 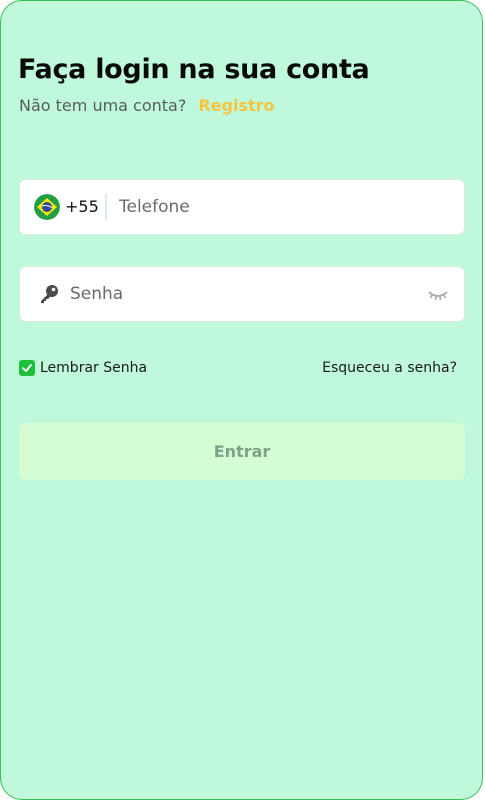 I want to click on password-field, so click(x=242, y=294).